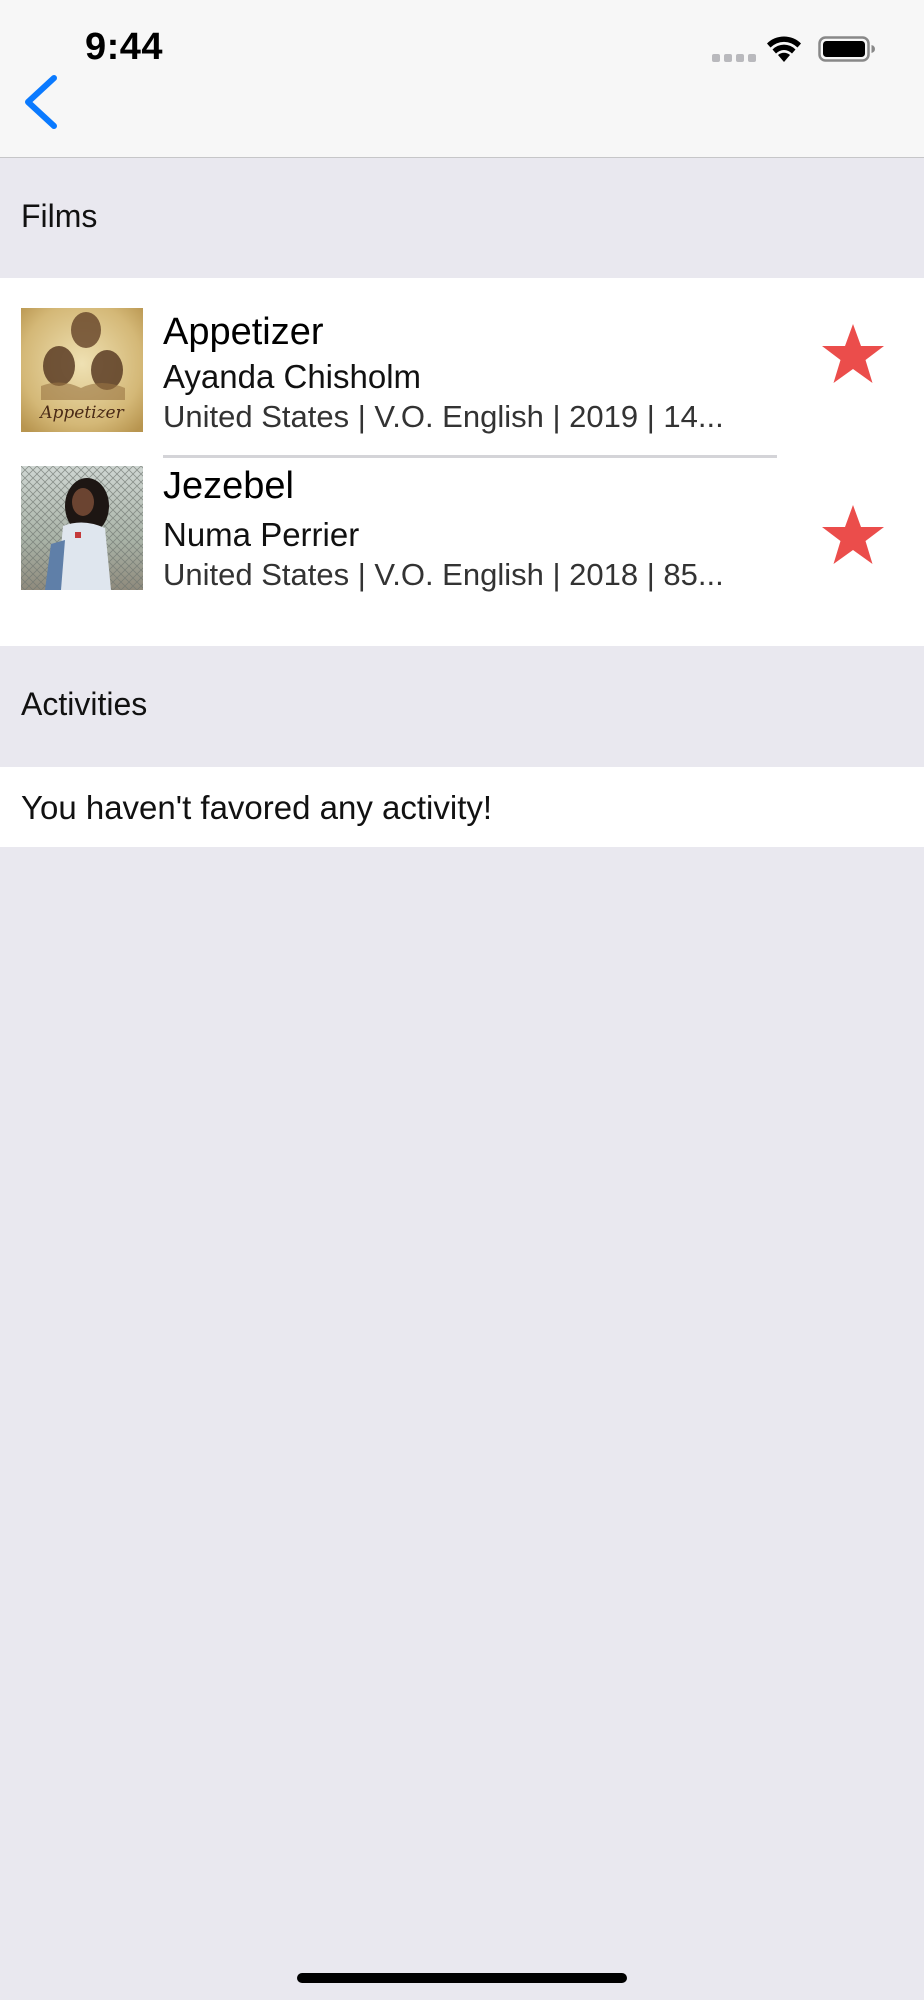 The image size is (924, 2000). Describe the element at coordinates (261, 534) in the screenshot. I see `film-director: Numa Perrier` at that location.